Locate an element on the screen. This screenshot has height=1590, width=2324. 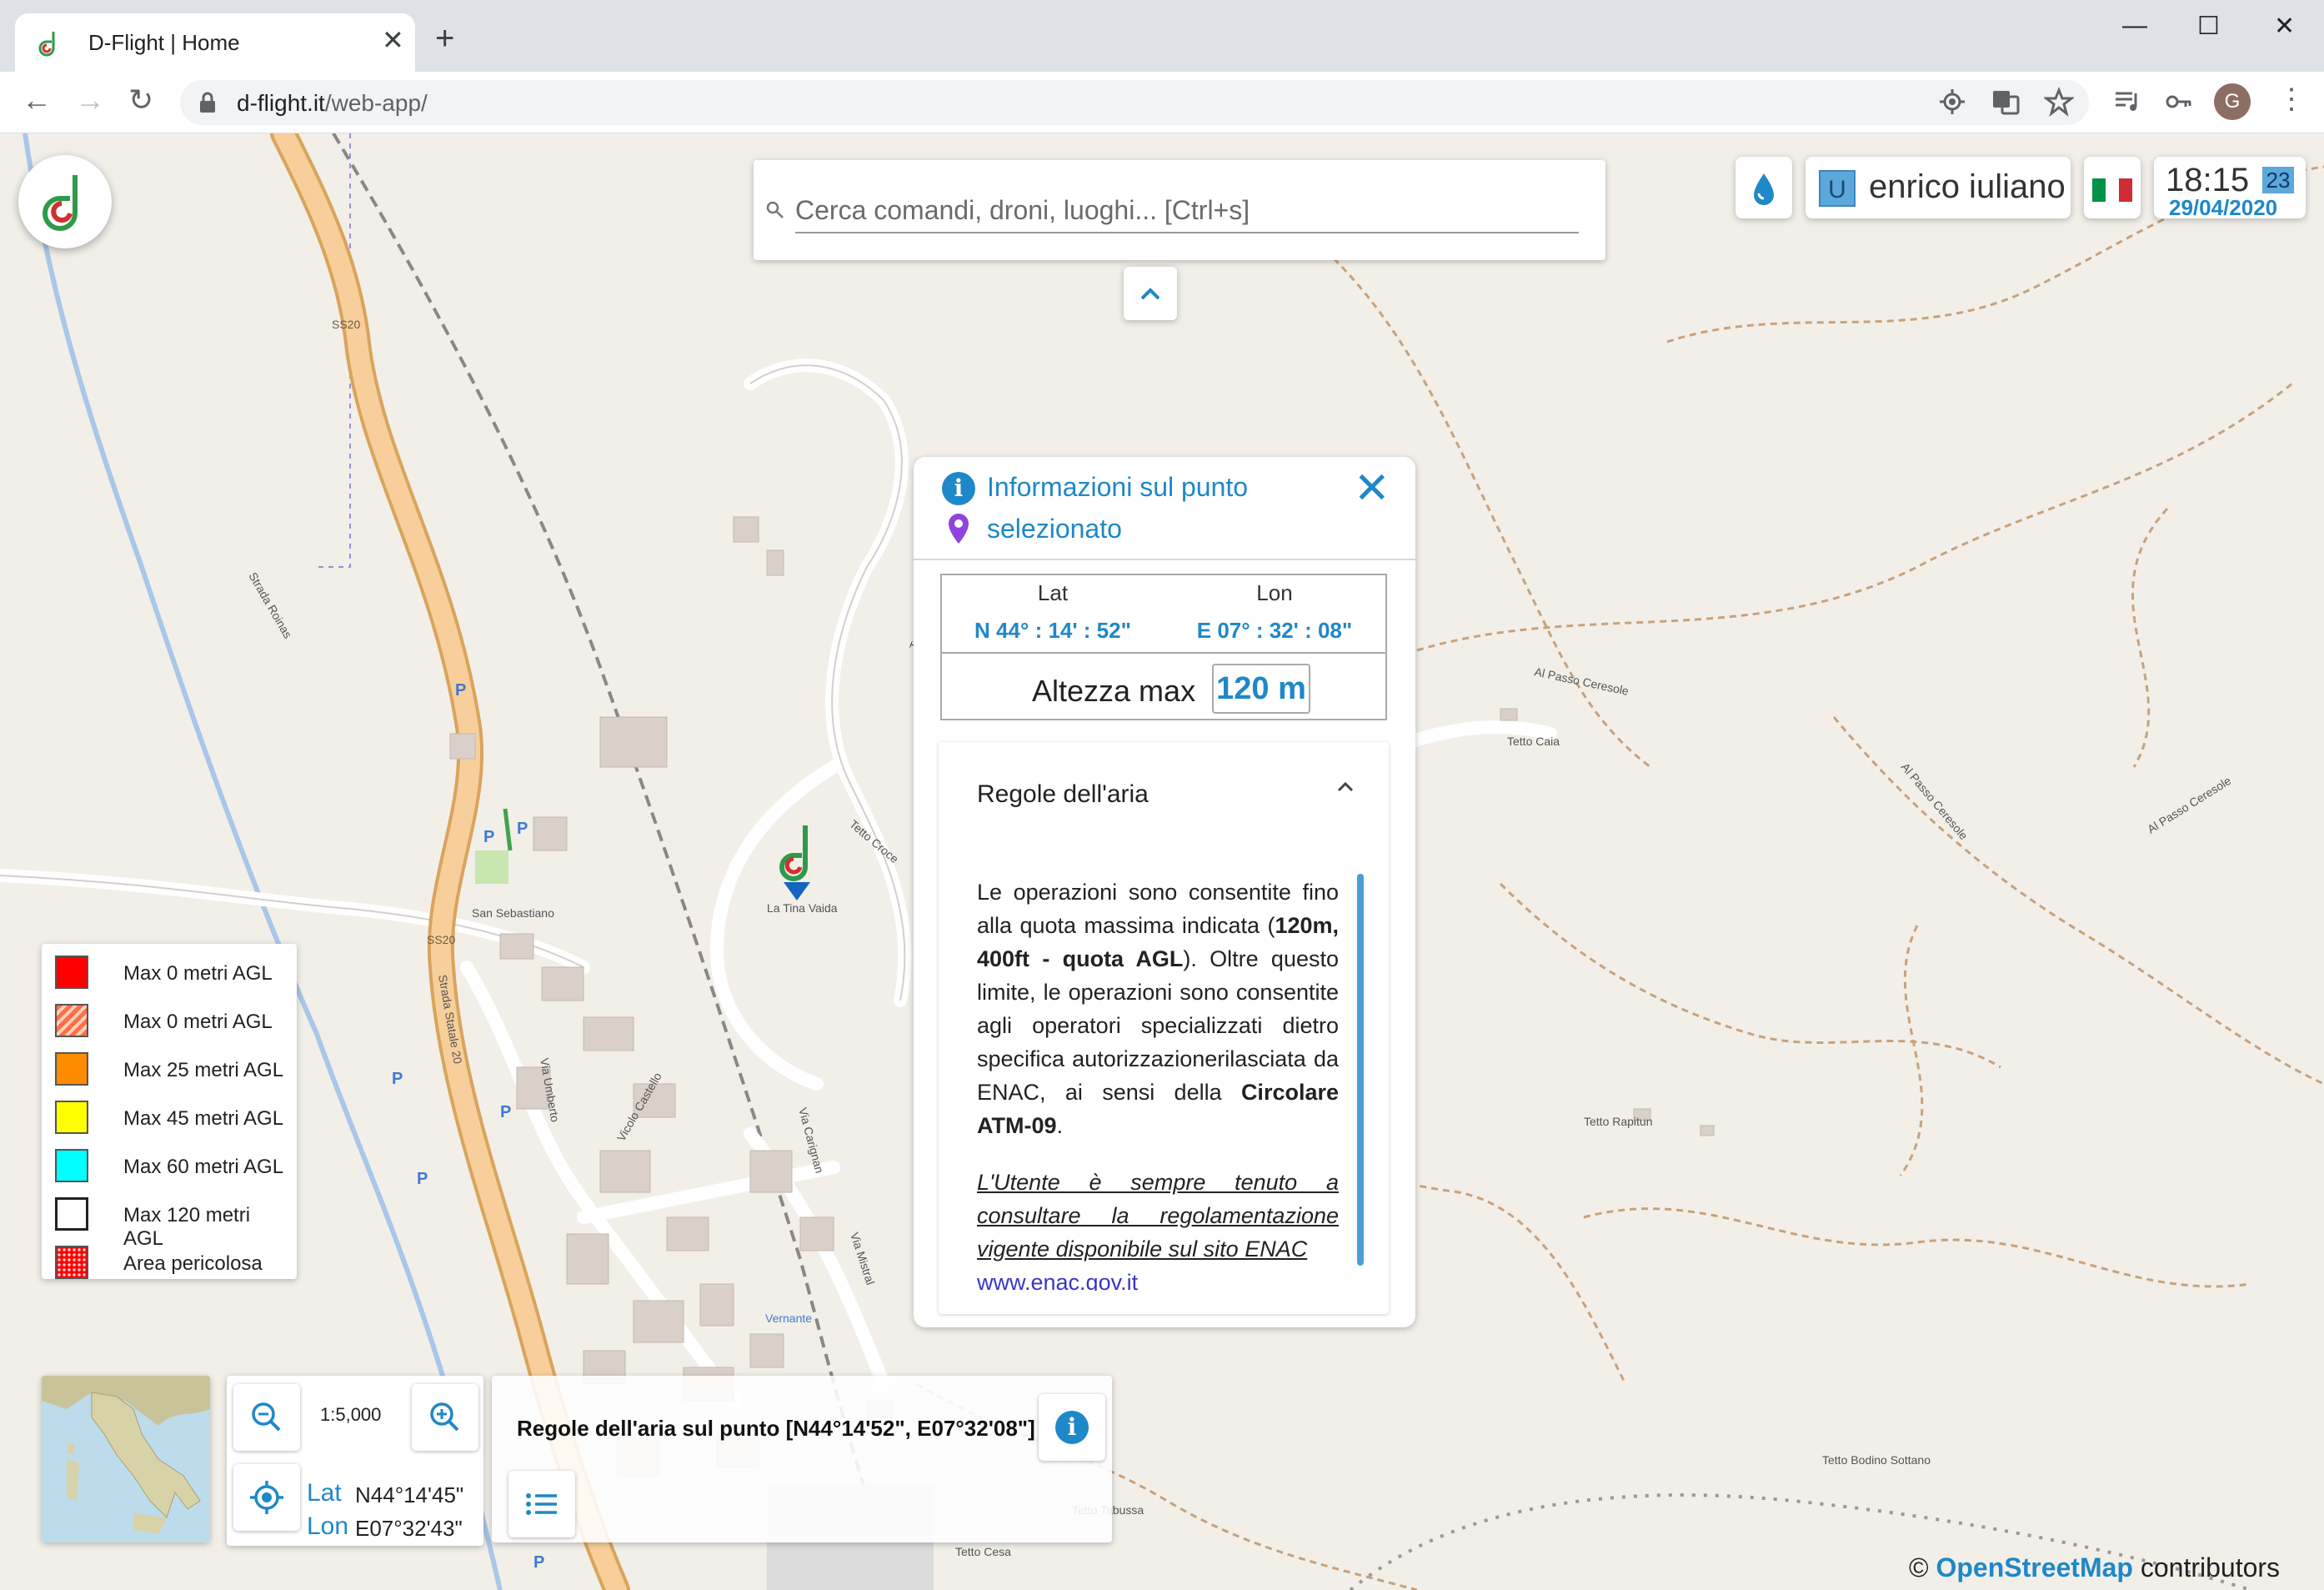
search-icon is located at coordinates (775, 209).